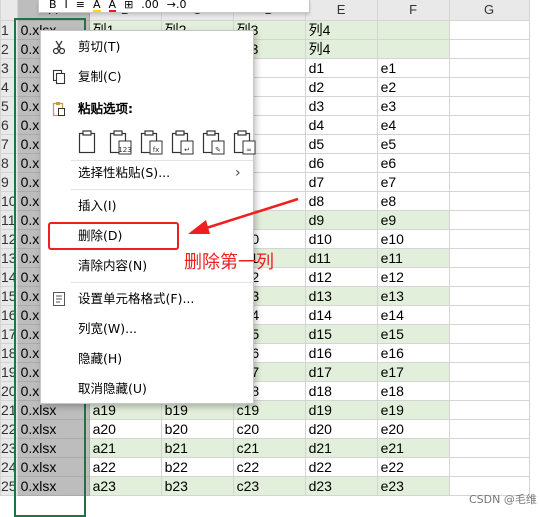 Image resolution: width=540 pixels, height=517 pixels. What do you see at coordinates (413, 372) in the screenshot?
I see `cell: e17` at bounding box center [413, 372].